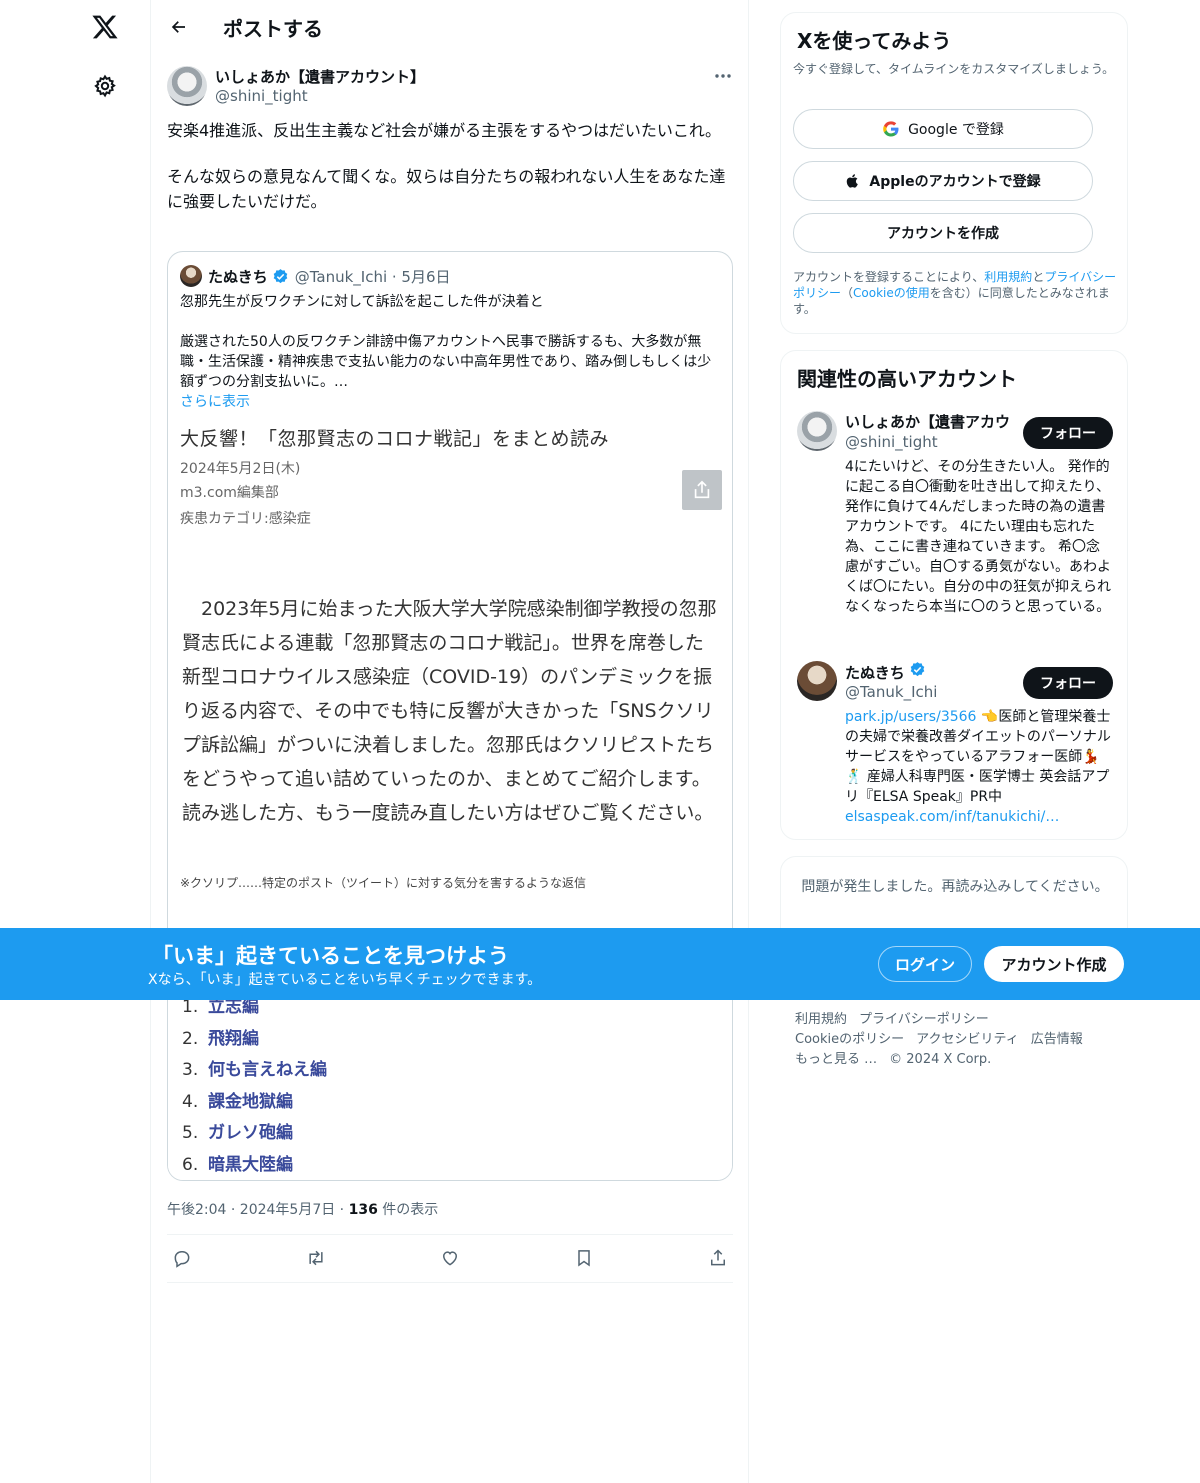 Image resolution: width=1200 pixels, height=1483 pixels. I want to click on timestamp-text: 午後2:04 · 2024年5月7日 ·, so click(258, 1210).